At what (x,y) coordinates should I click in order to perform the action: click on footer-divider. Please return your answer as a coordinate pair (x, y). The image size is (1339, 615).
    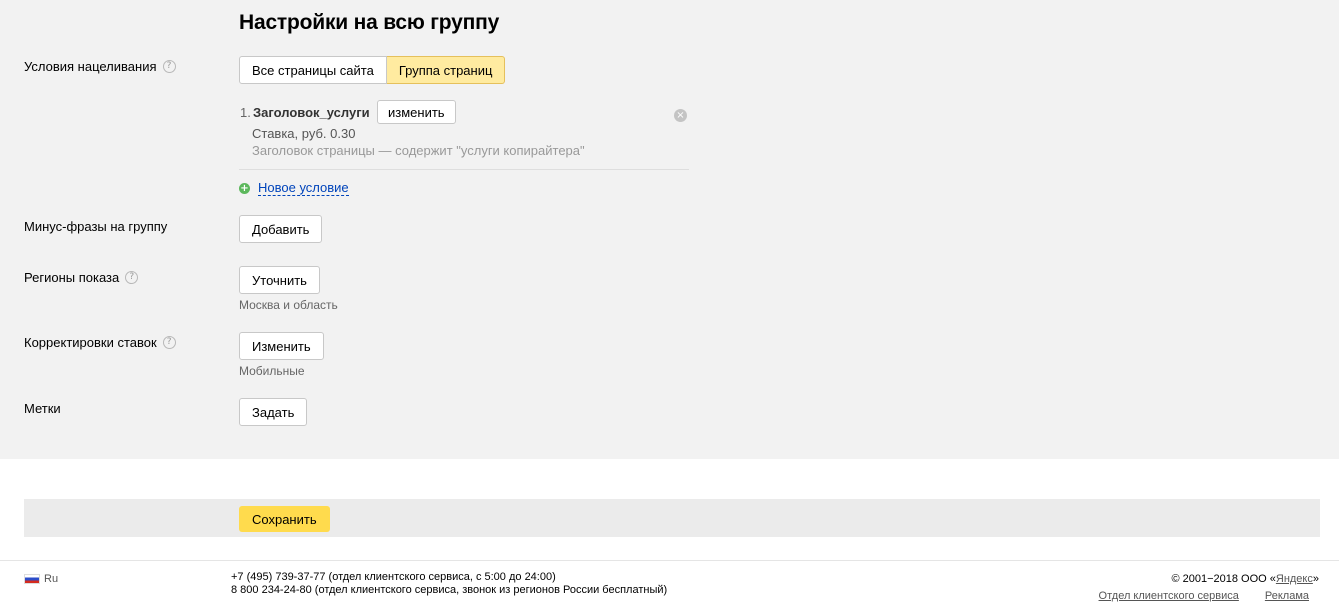
    Looking at the image, I should click on (669, 560).